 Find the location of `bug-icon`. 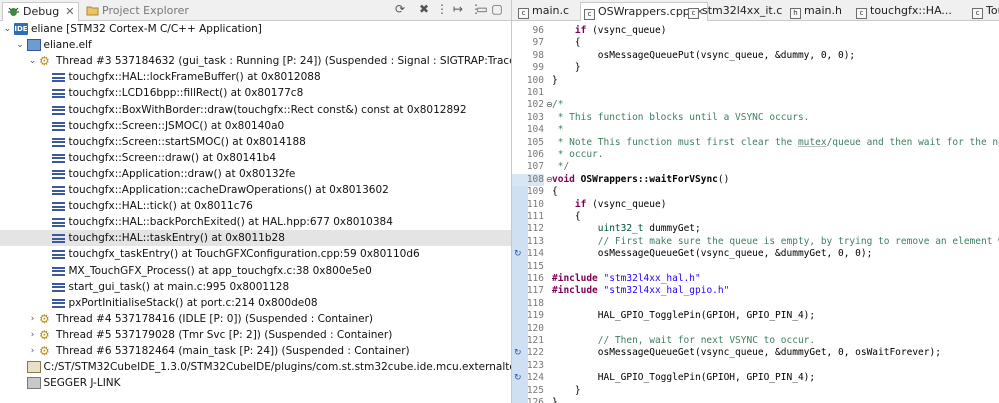

bug-icon is located at coordinates (13, 11).